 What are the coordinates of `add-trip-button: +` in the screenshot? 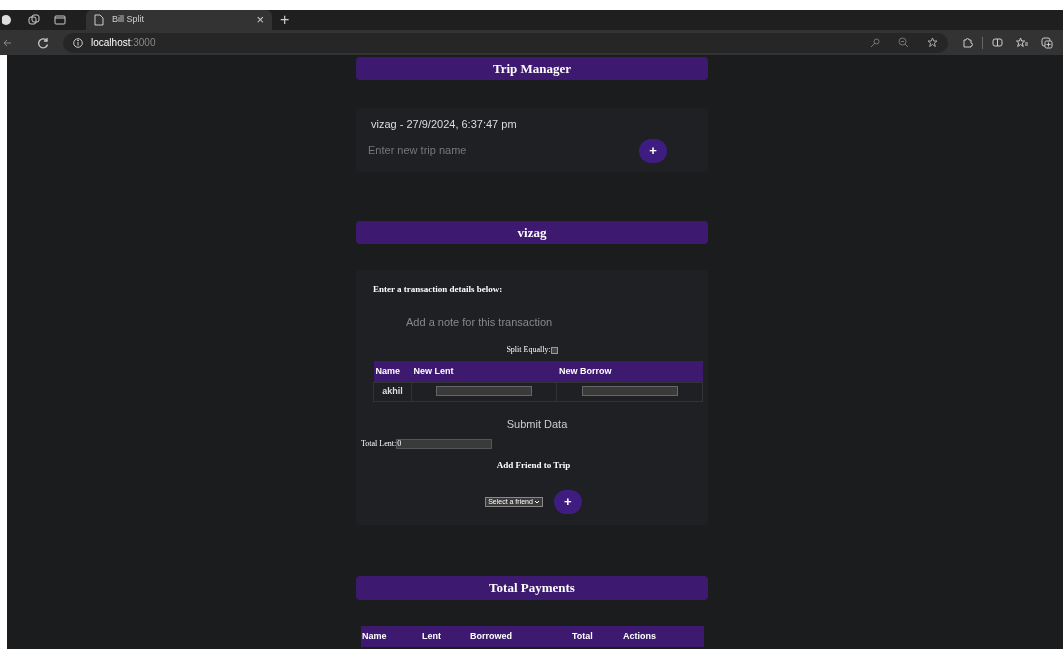 It's located at (653, 150).